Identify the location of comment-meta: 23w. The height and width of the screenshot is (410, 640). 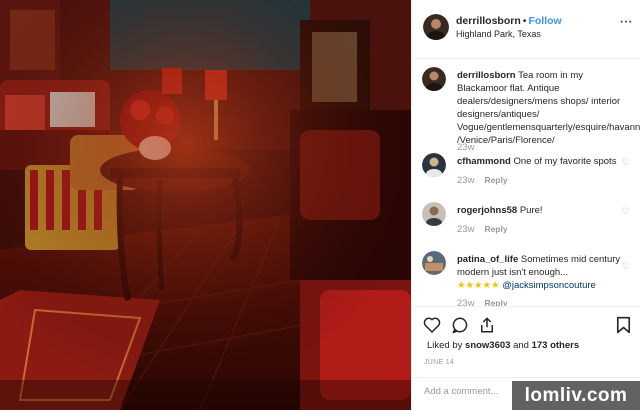
(465, 147).